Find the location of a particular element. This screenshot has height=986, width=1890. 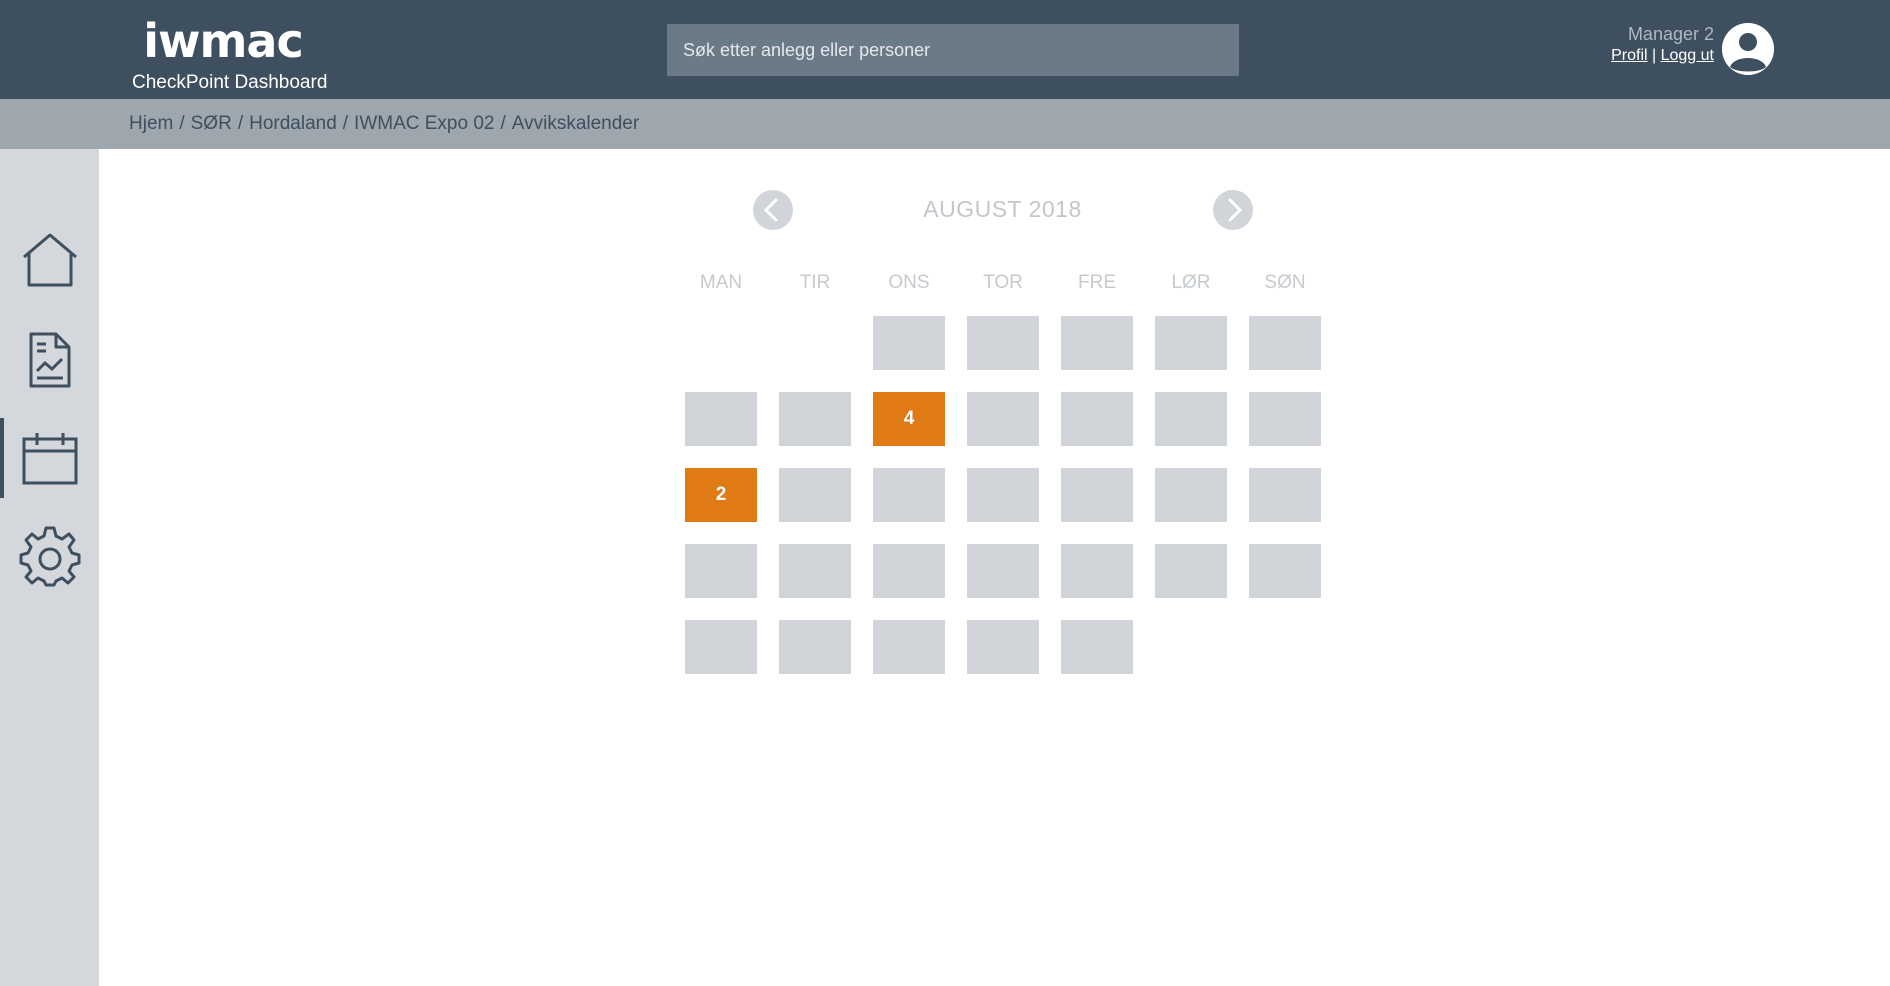

home-icon is located at coordinates (49, 260).